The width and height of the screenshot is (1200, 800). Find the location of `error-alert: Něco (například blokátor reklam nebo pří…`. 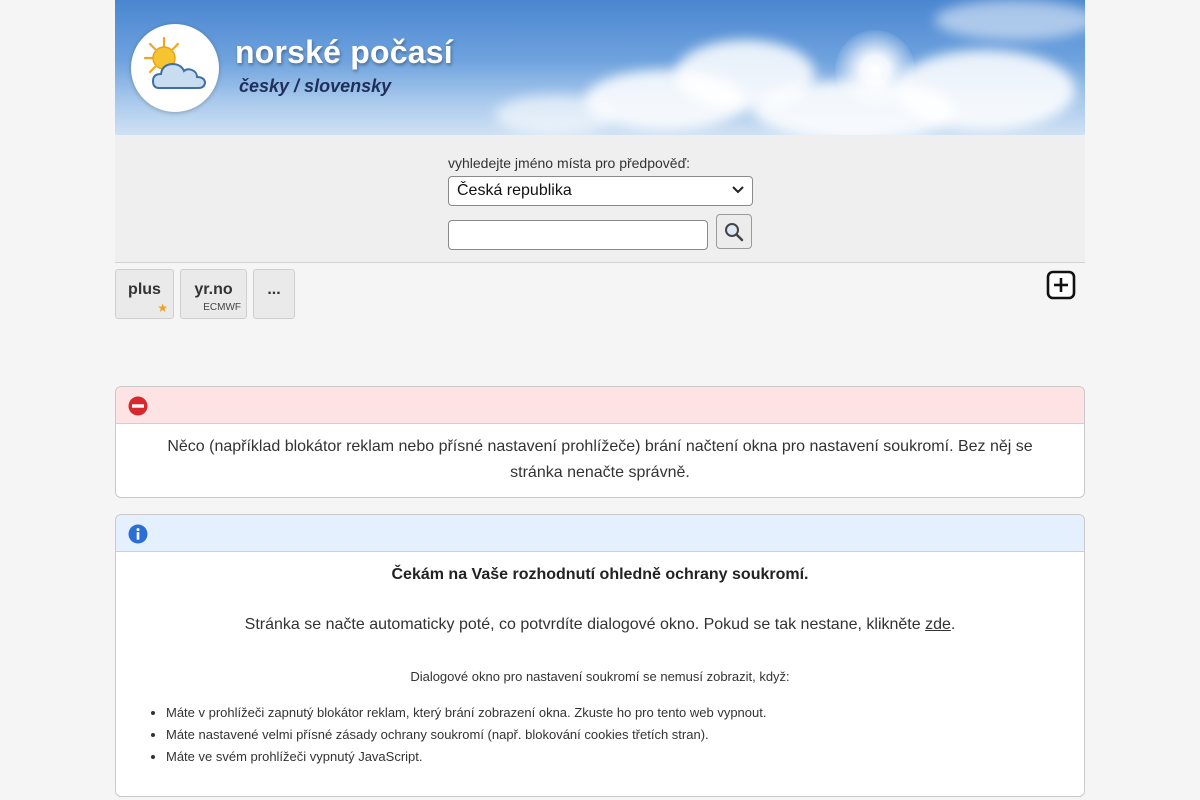

error-alert: Něco (například blokátor reklam nebo pří… is located at coordinates (600, 442).